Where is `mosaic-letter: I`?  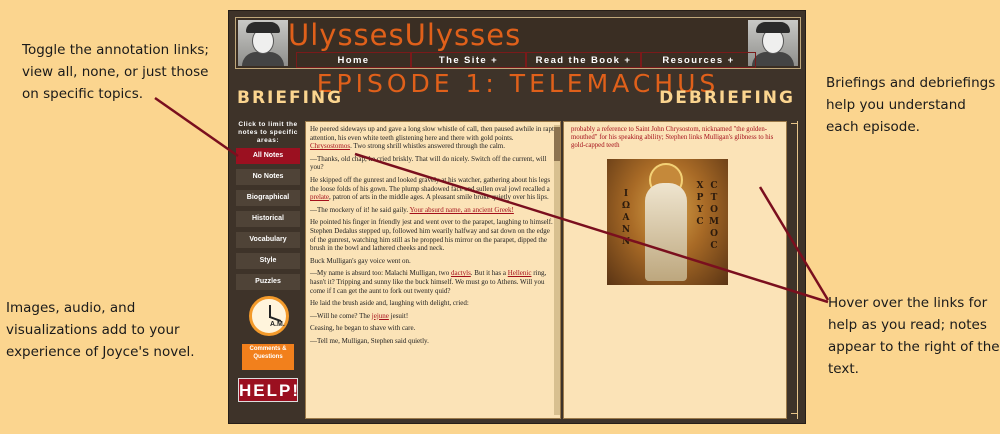
mosaic-letter: I is located at coordinates (626, 194).